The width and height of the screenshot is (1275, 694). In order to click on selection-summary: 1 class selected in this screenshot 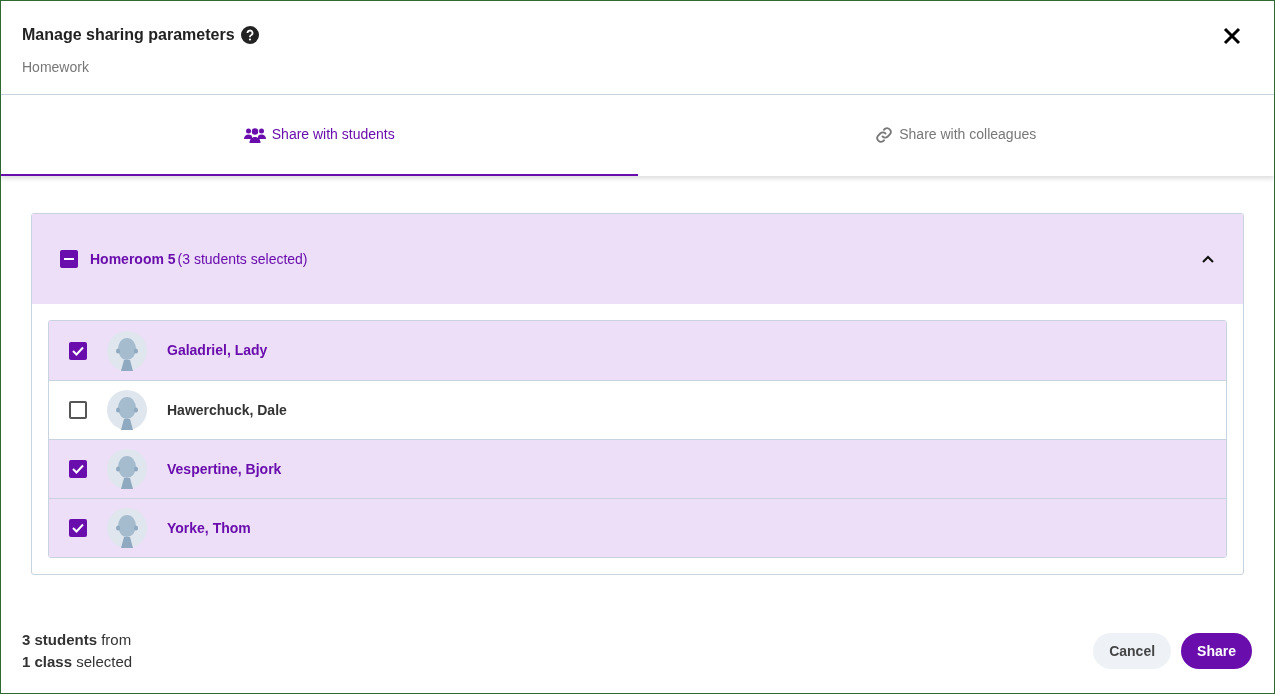, I will do `click(77, 662)`.